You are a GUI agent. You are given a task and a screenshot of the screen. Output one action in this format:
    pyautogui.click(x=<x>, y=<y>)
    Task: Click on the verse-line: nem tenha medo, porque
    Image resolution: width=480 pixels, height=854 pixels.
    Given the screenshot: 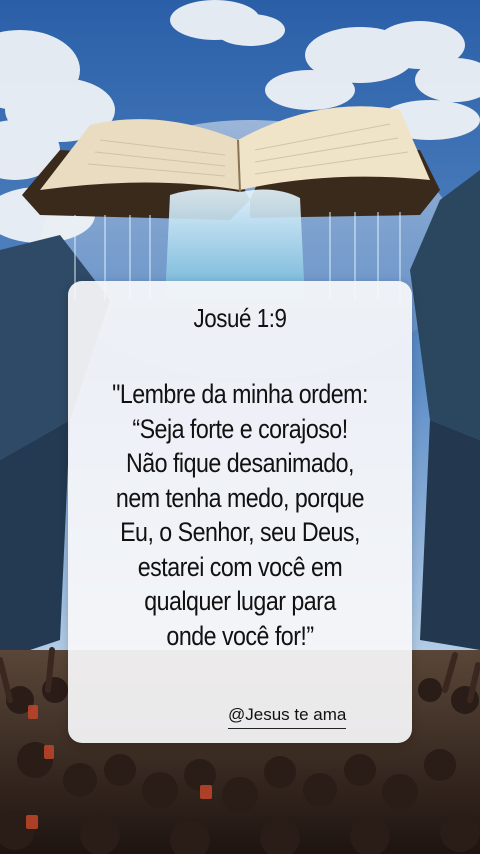 What is the action you would take?
    pyautogui.click(x=240, y=497)
    